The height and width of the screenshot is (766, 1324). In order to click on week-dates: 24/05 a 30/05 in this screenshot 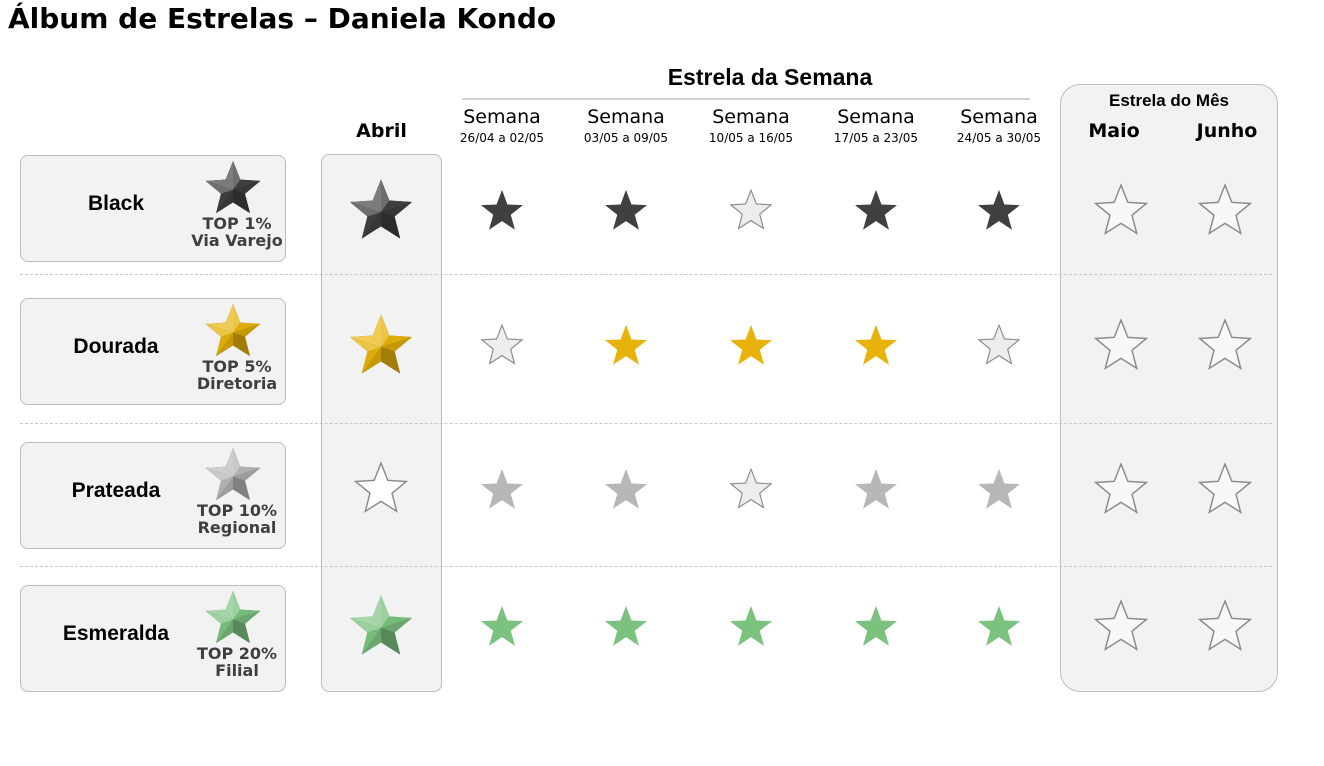, I will do `click(999, 138)`.